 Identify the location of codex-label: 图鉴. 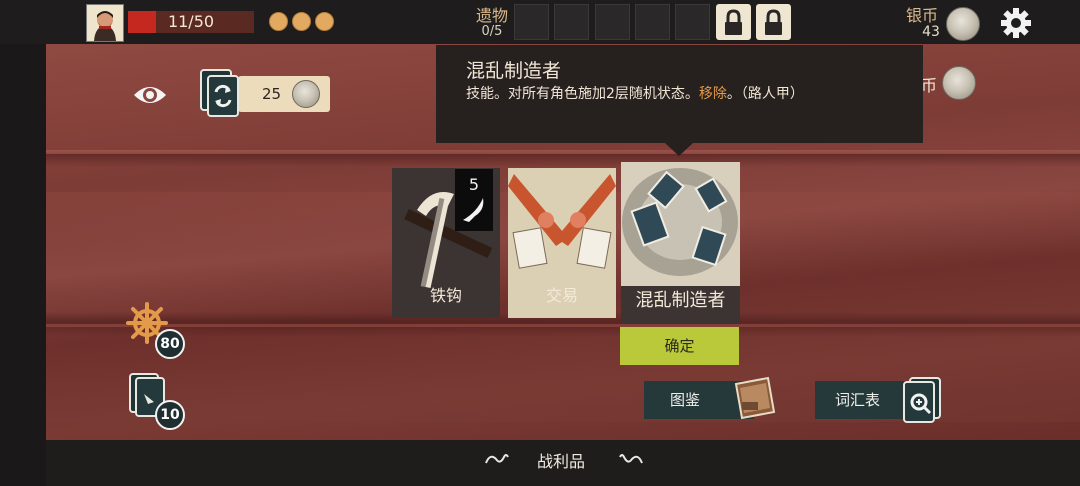
(685, 400).